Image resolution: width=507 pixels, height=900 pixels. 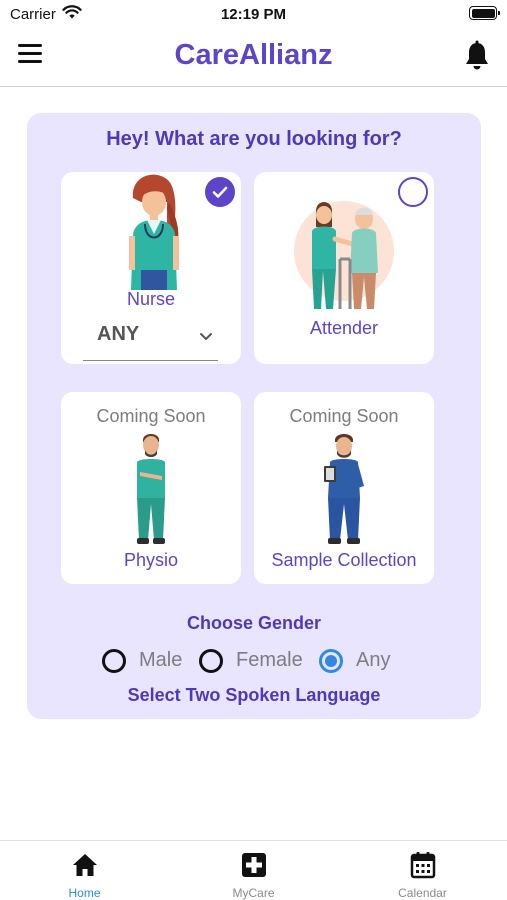 What do you see at coordinates (206, 337) in the screenshot?
I see `chevron-down-icon` at bounding box center [206, 337].